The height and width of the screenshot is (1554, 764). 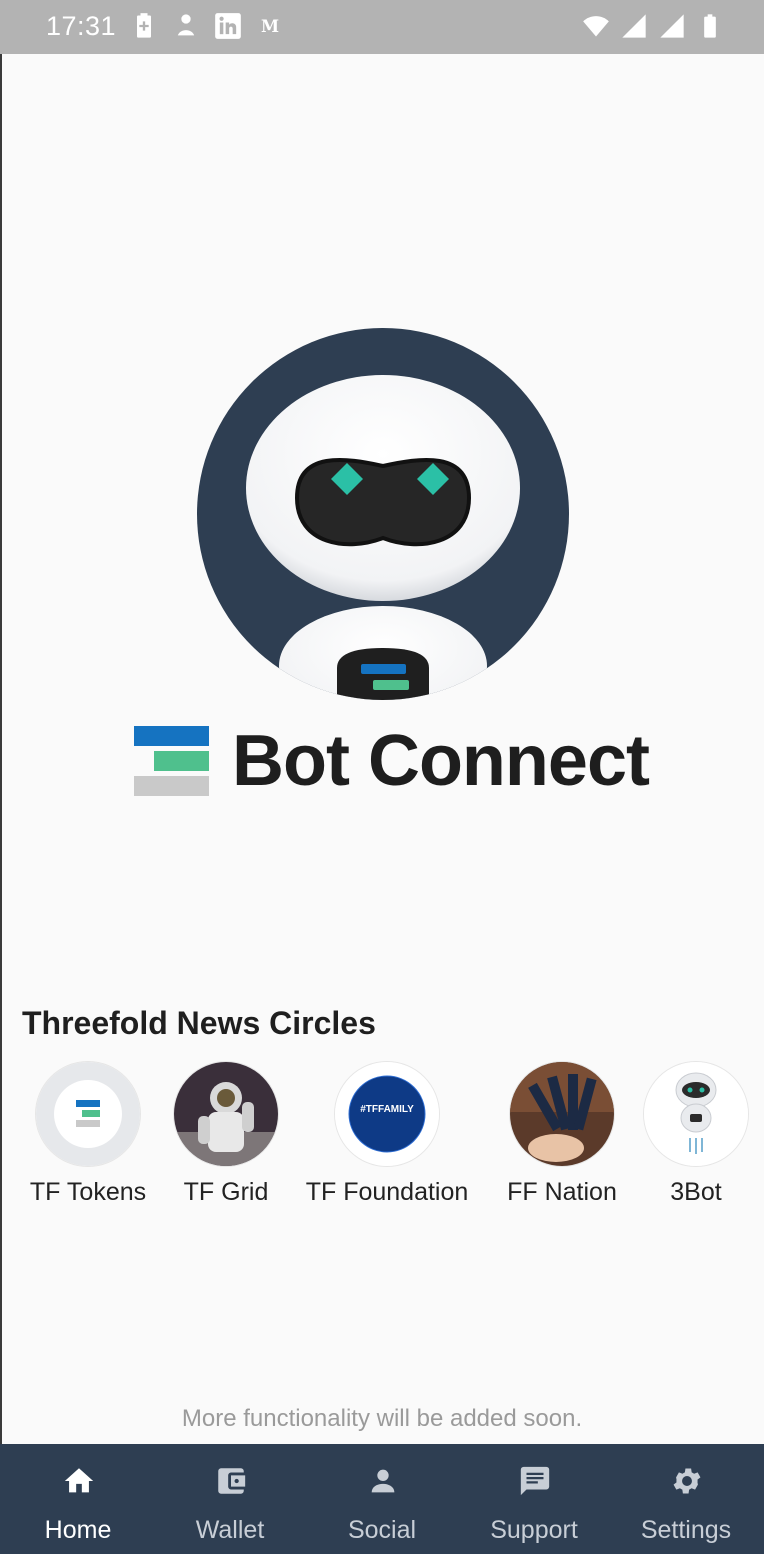 I want to click on bot-avatar-logo, so click(x=383, y=514).